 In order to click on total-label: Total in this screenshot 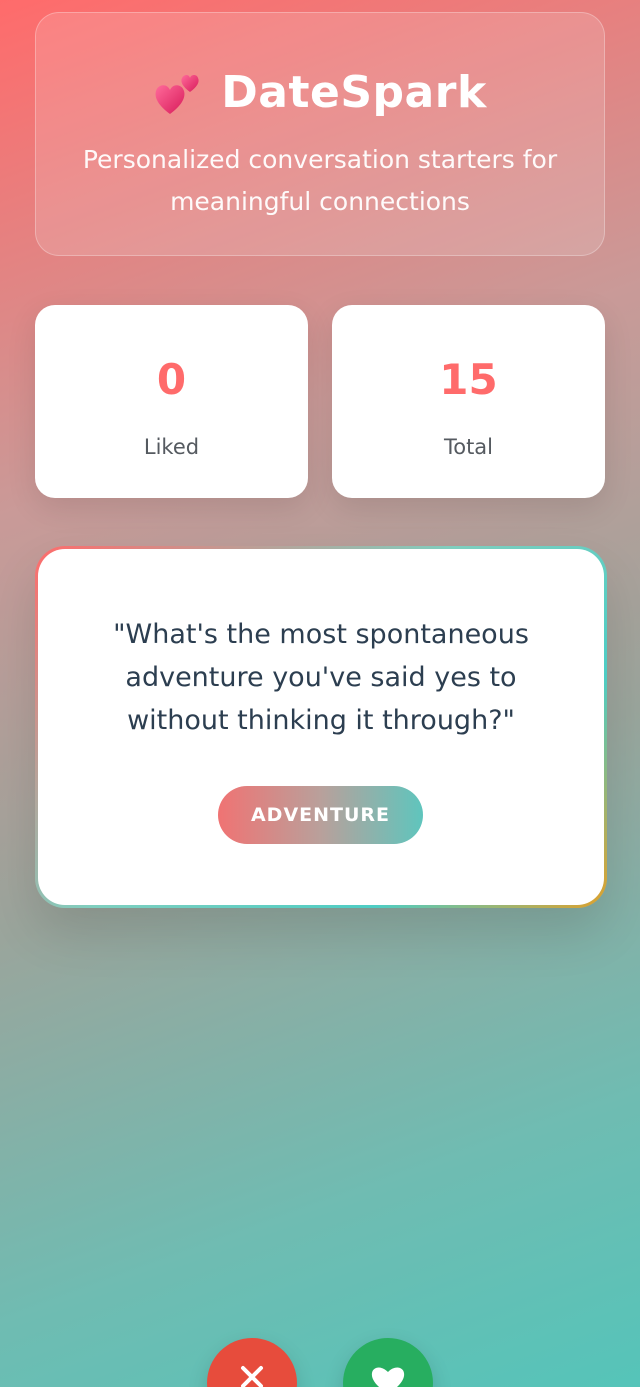, I will do `click(468, 447)`.